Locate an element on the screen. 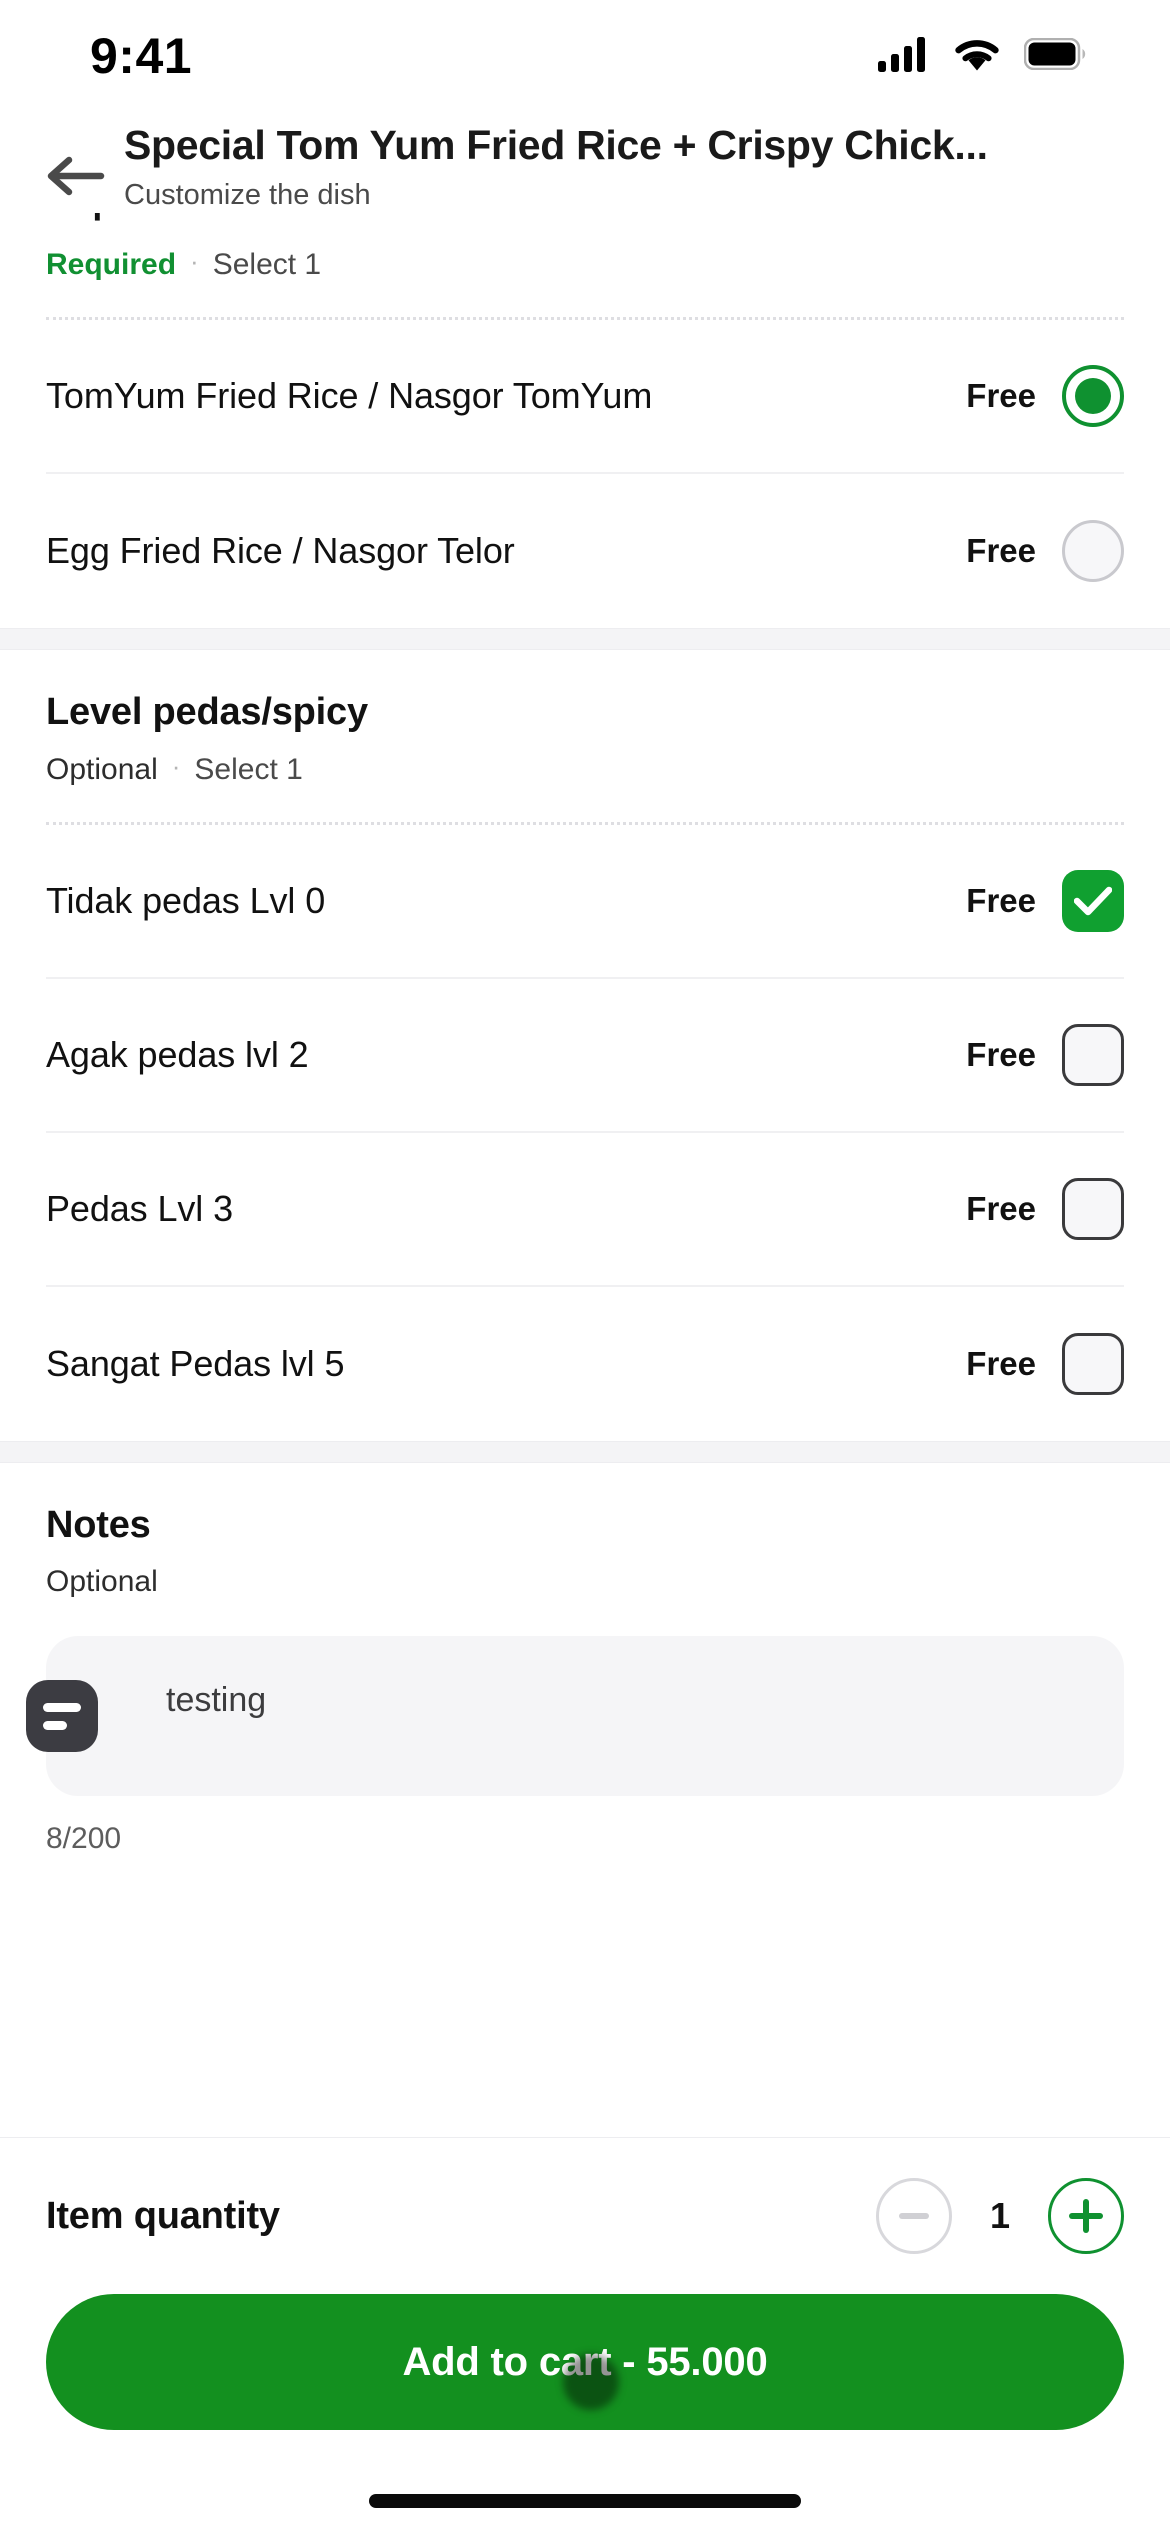 This screenshot has height=2532, width=1170. option-row-egg-fried-rice: Egg Fried Rice / Nasgor Telor Free is located at coordinates (585, 551).